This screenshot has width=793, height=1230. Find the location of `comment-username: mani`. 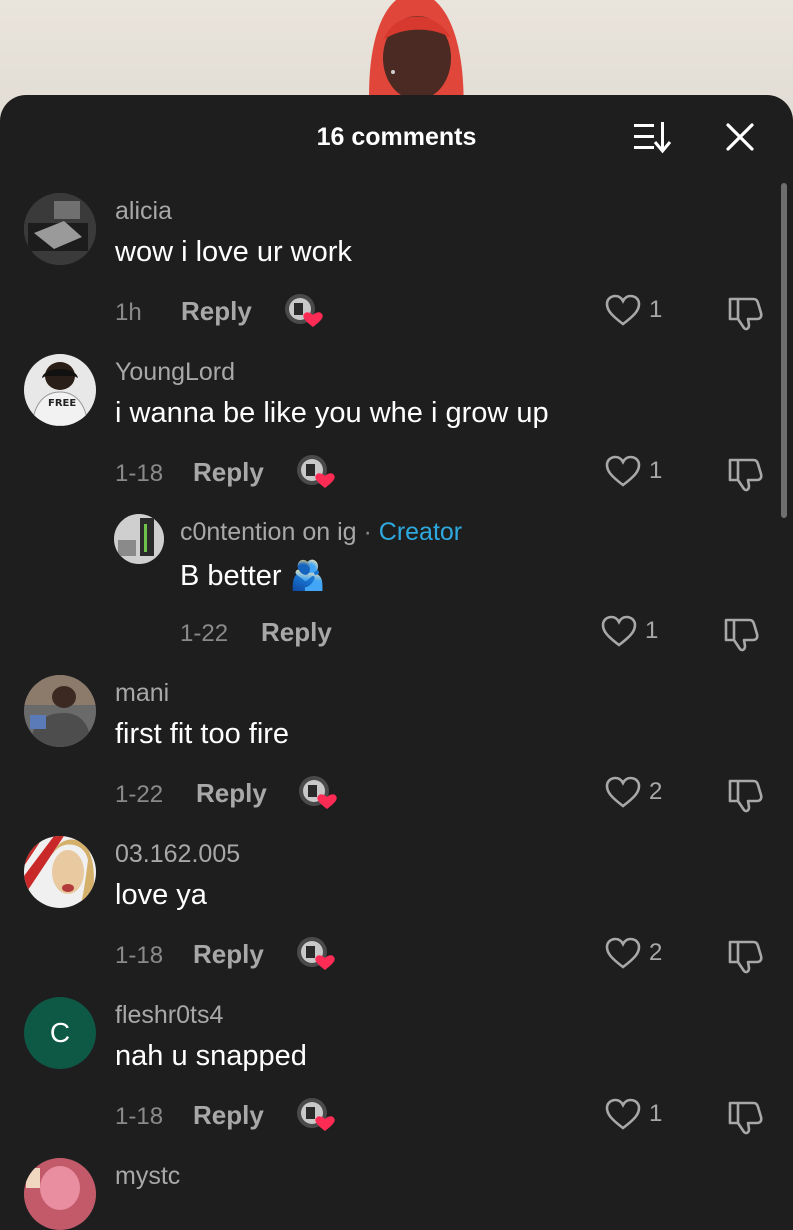

comment-username: mani is located at coordinates (142, 693).